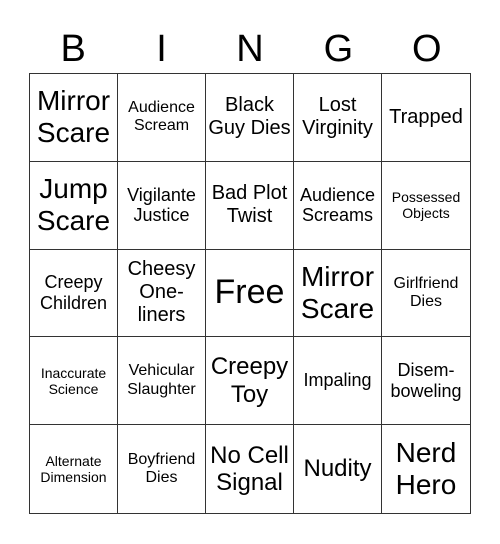  I want to click on header-letter-o: O, so click(426, 49).